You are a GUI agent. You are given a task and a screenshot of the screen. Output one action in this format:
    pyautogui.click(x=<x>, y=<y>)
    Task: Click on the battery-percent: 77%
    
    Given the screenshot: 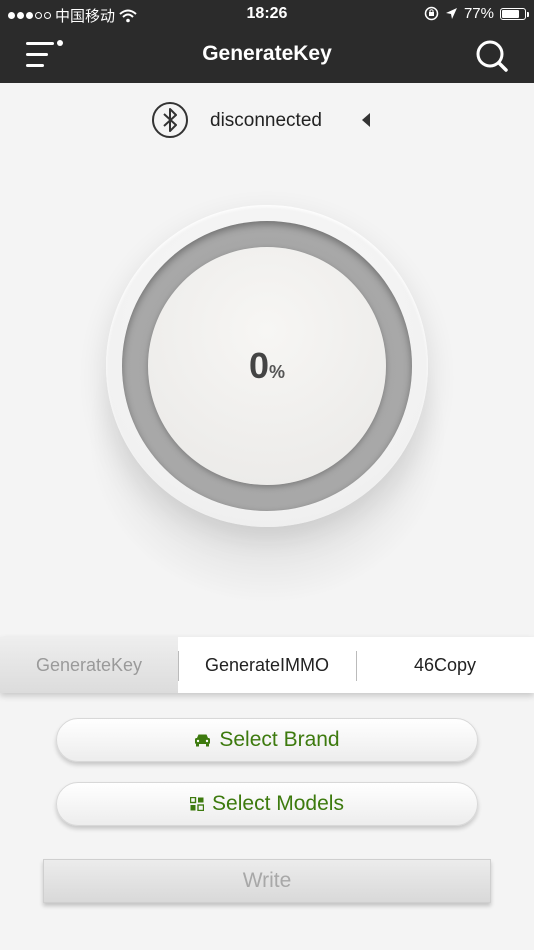 What is the action you would take?
    pyautogui.click(x=478, y=13)
    